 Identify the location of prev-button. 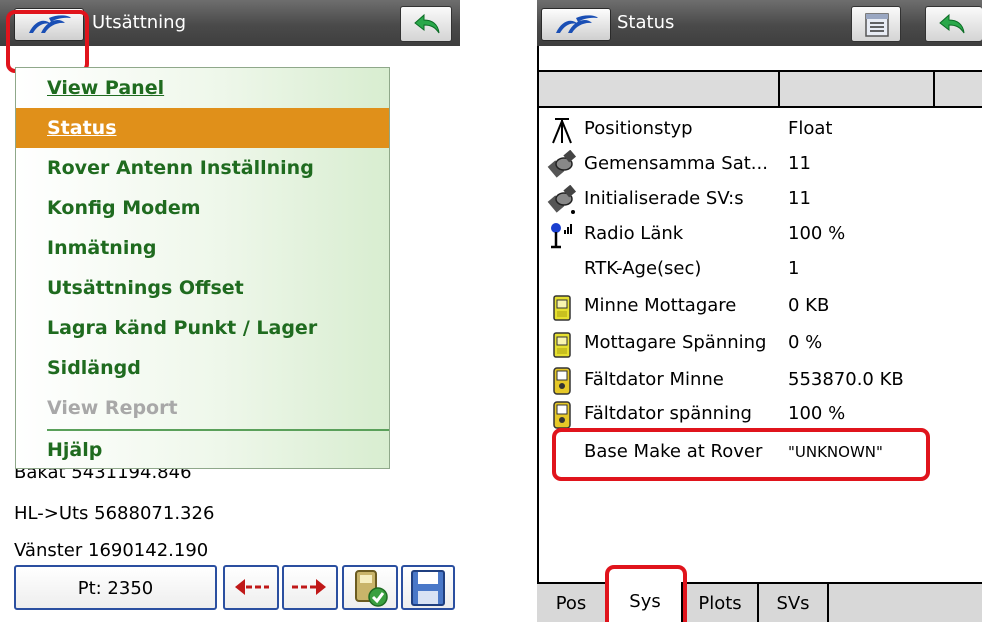
(251, 587).